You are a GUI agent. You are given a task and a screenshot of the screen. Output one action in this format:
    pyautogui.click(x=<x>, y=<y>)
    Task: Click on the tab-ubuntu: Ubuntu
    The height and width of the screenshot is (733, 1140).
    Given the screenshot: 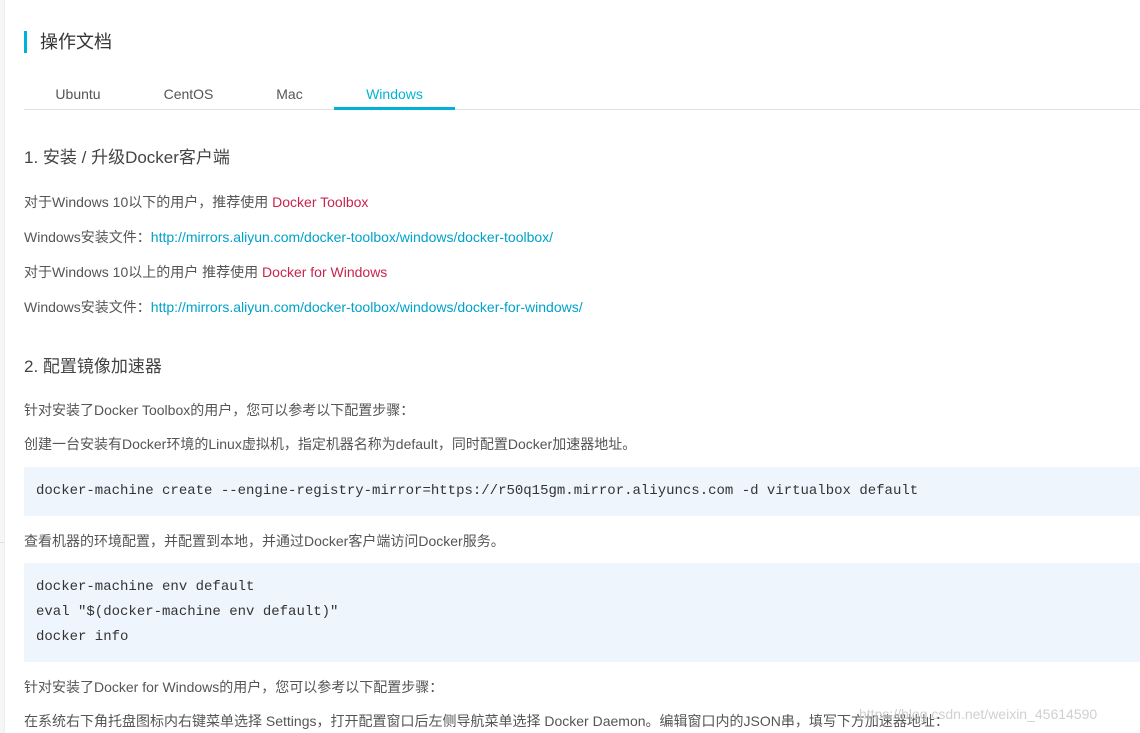 What is the action you would take?
    pyautogui.click(x=78, y=93)
    